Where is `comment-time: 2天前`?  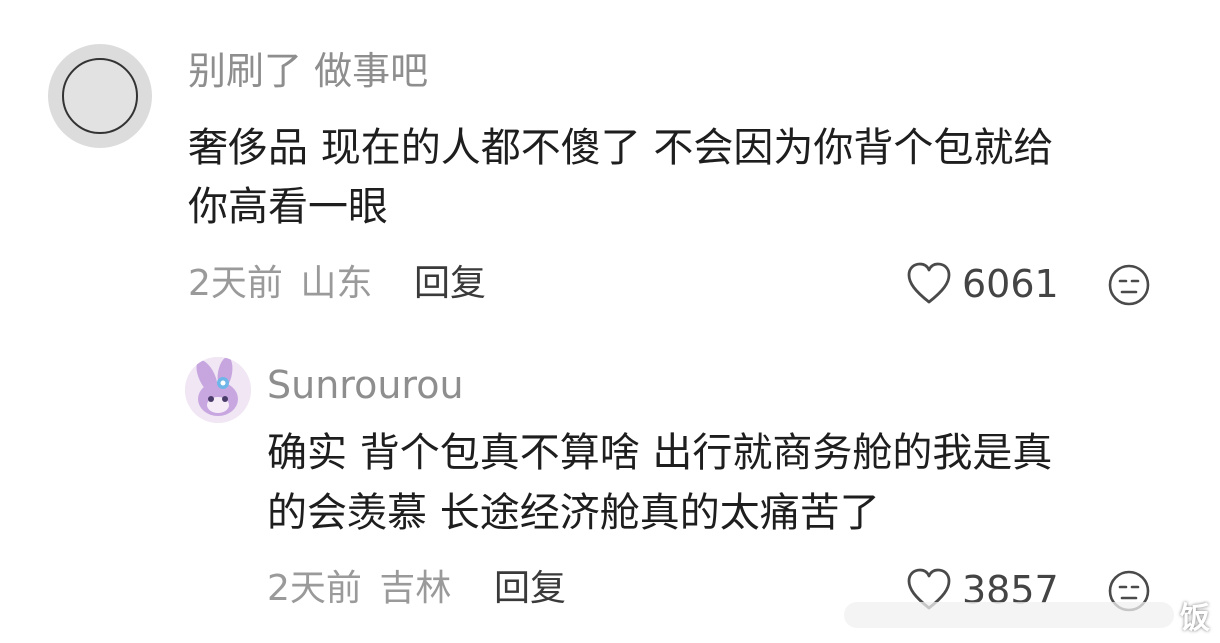 comment-time: 2天前 is located at coordinates (235, 283).